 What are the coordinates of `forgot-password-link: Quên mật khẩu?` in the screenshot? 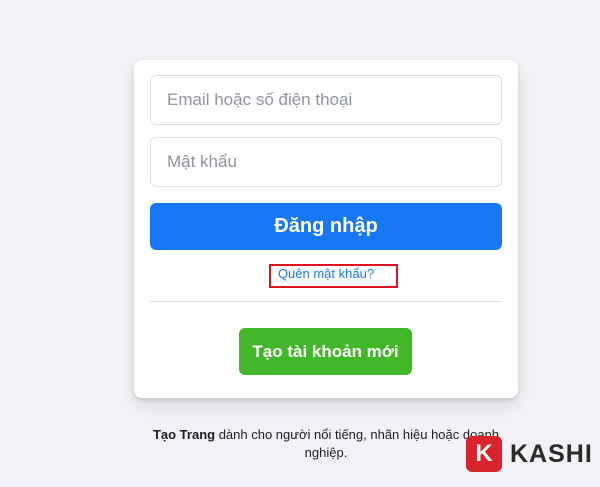 It's located at (326, 273).